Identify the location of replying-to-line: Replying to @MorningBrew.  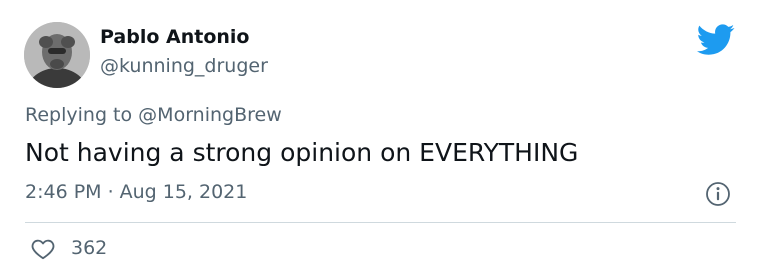
(153, 115).